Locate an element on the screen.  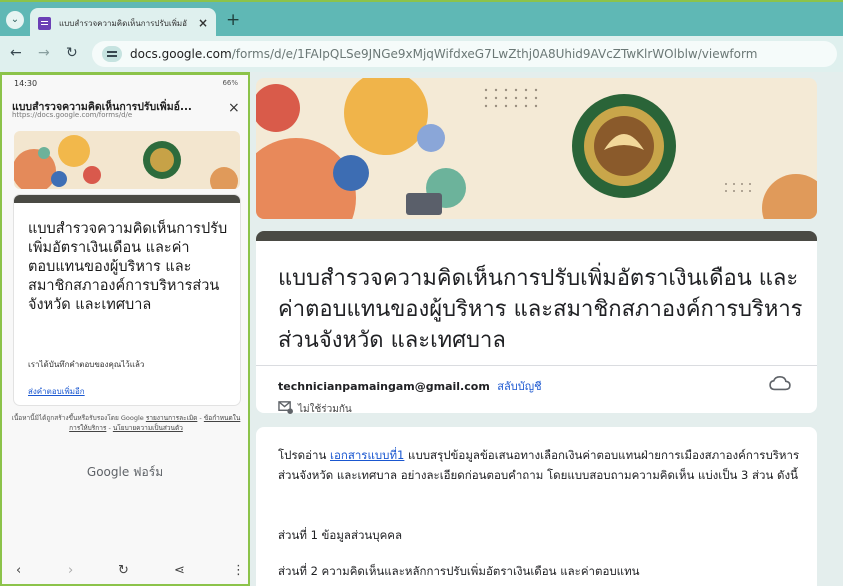
share-icon: ⋖ is located at coordinates (179, 570).